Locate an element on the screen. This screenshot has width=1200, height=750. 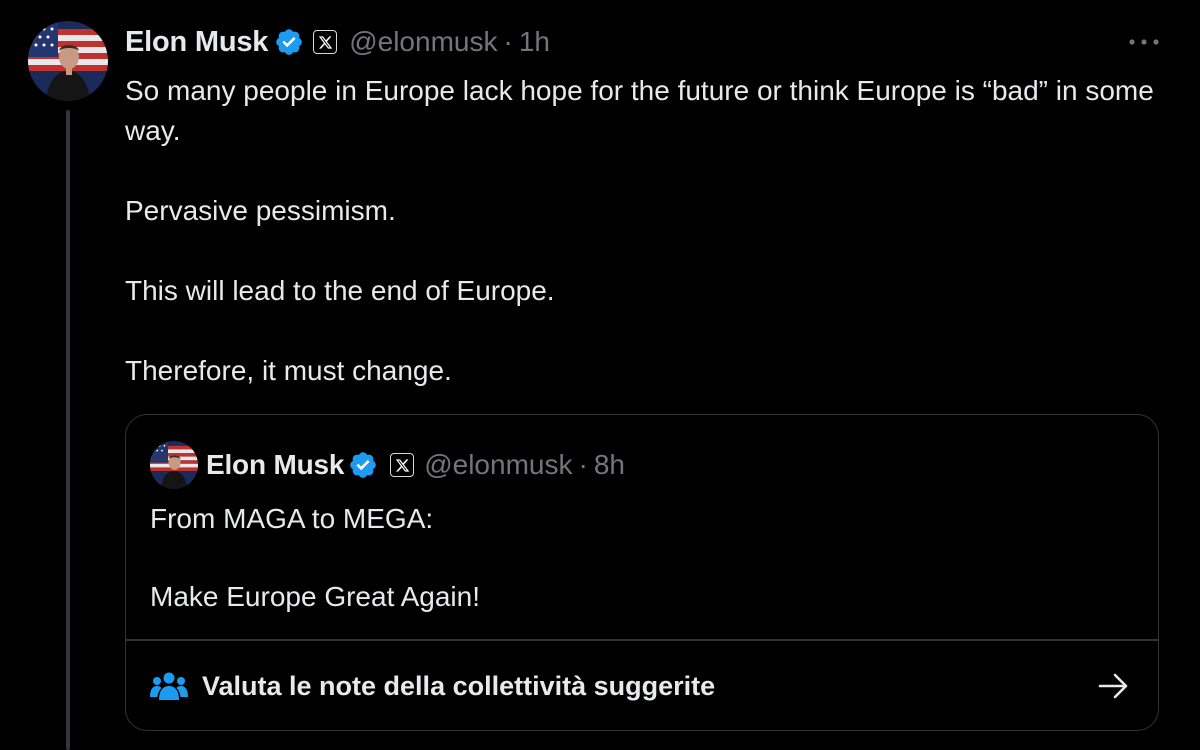
quoted-tweet-timestamp: 8h is located at coordinates (609, 464).